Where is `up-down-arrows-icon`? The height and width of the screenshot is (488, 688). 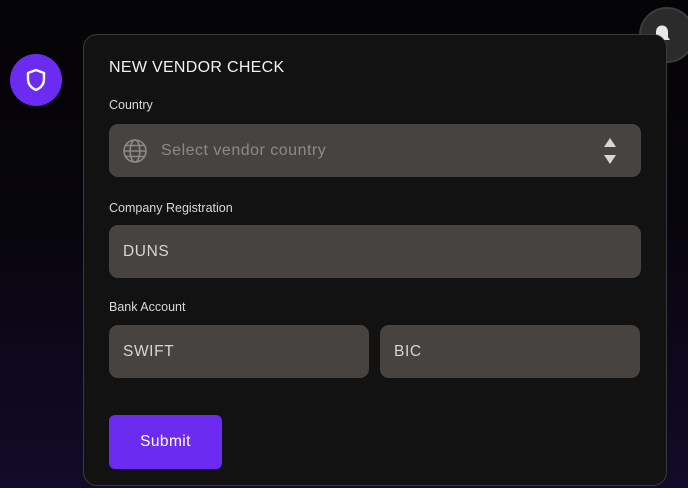 up-down-arrows-icon is located at coordinates (610, 150).